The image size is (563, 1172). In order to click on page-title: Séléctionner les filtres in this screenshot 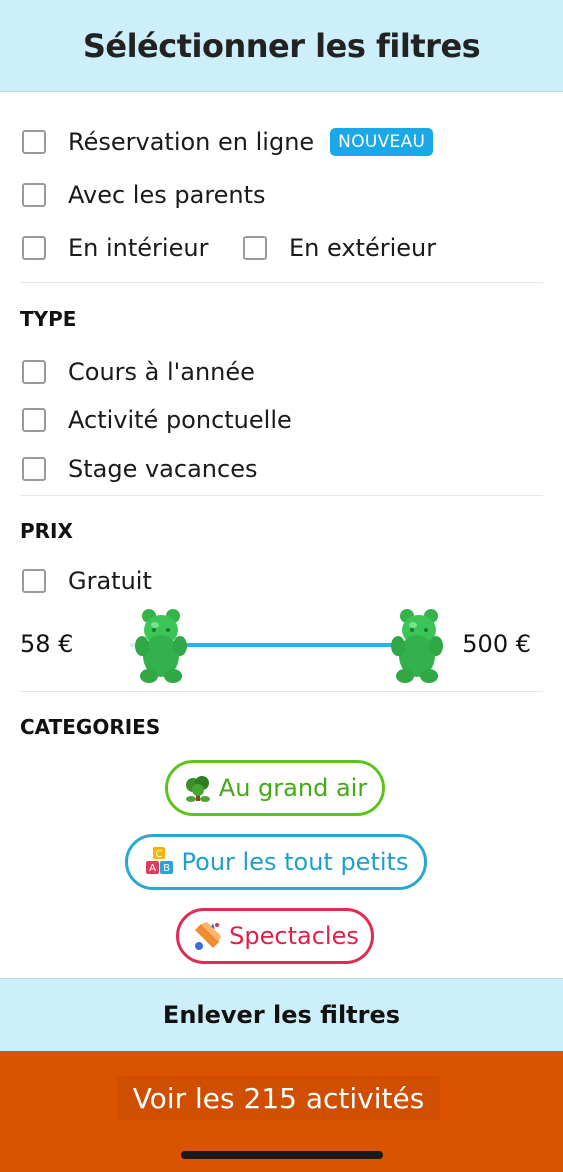, I will do `click(281, 45)`.